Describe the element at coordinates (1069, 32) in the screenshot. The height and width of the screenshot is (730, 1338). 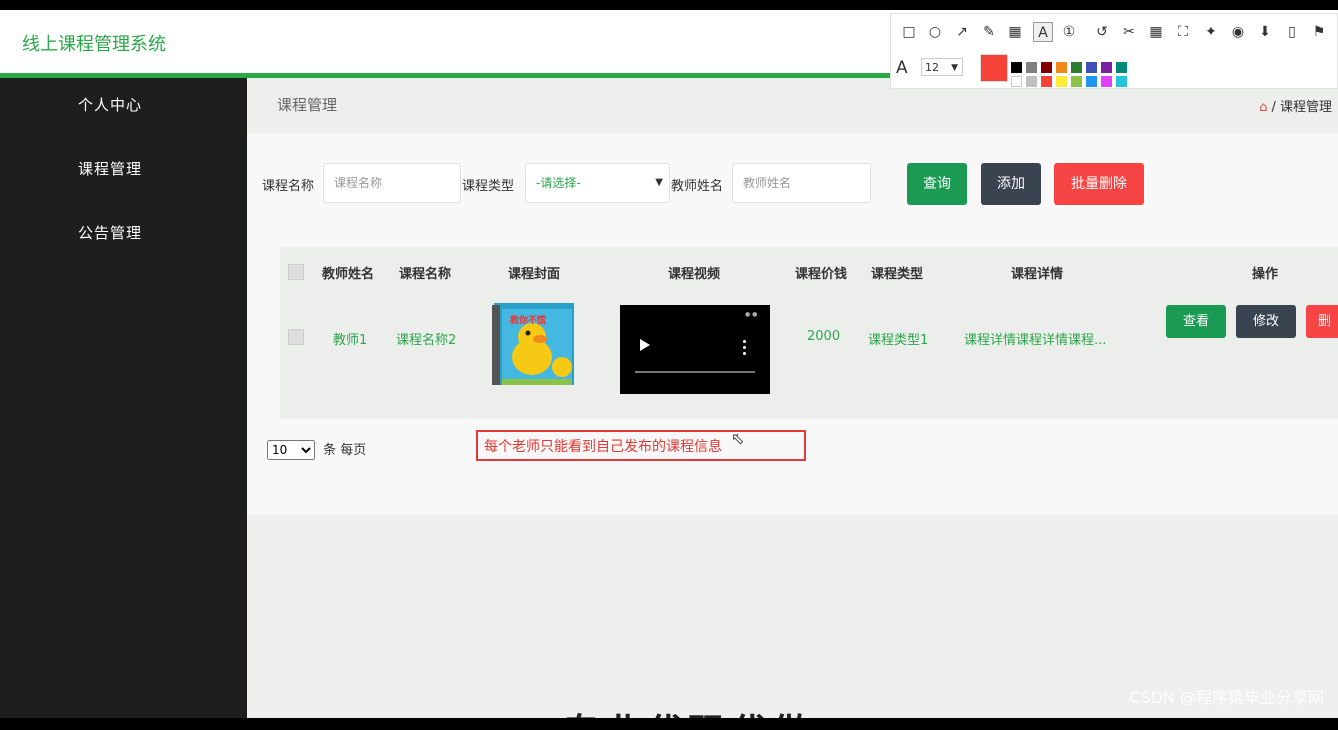
I see `number-tool-icon: ①` at that location.